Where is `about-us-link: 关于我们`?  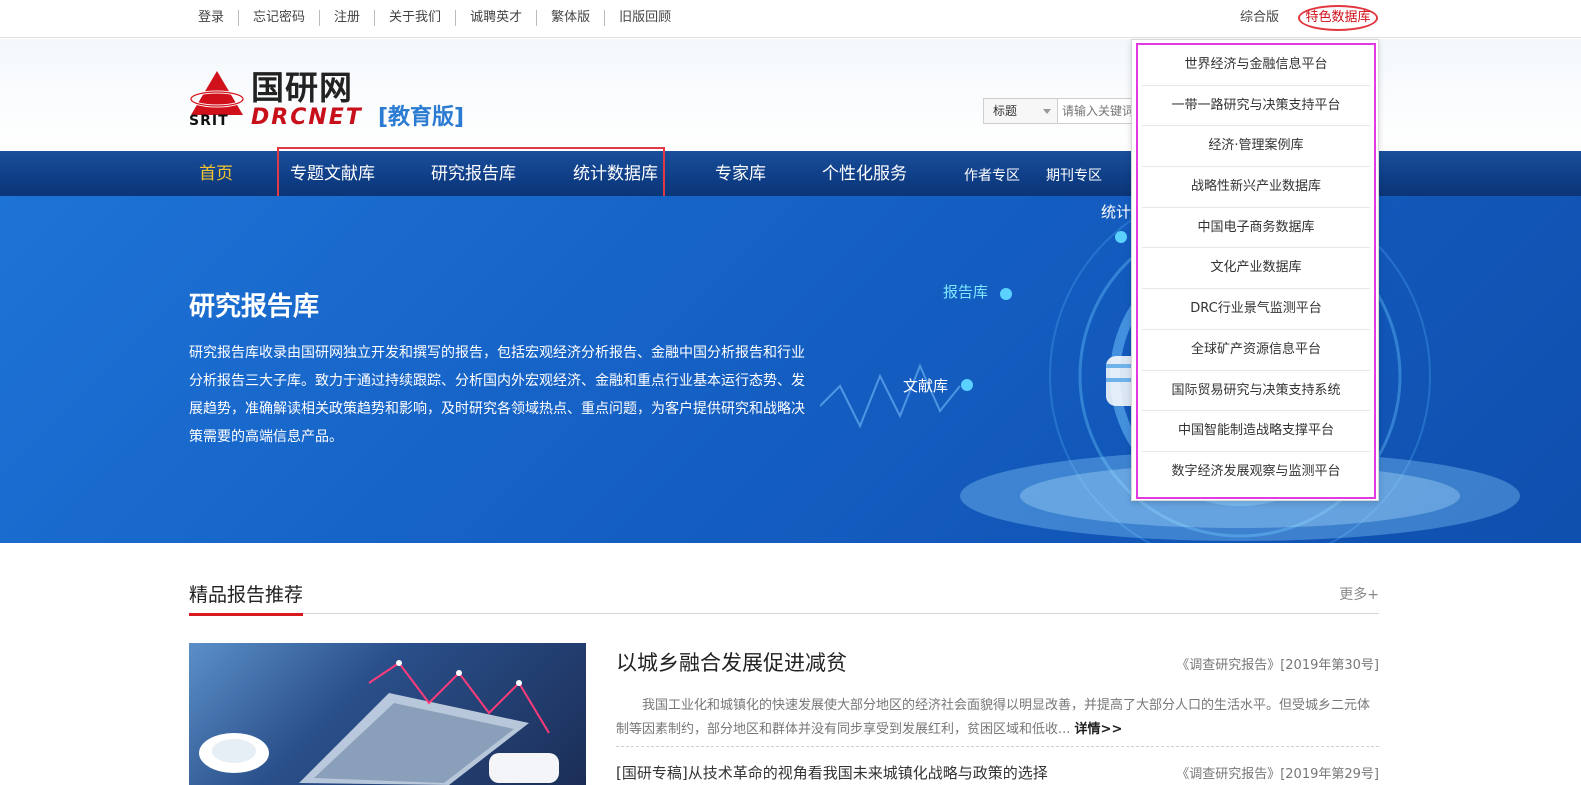
about-us-link: 关于我们 is located at coordinates (416, 18).